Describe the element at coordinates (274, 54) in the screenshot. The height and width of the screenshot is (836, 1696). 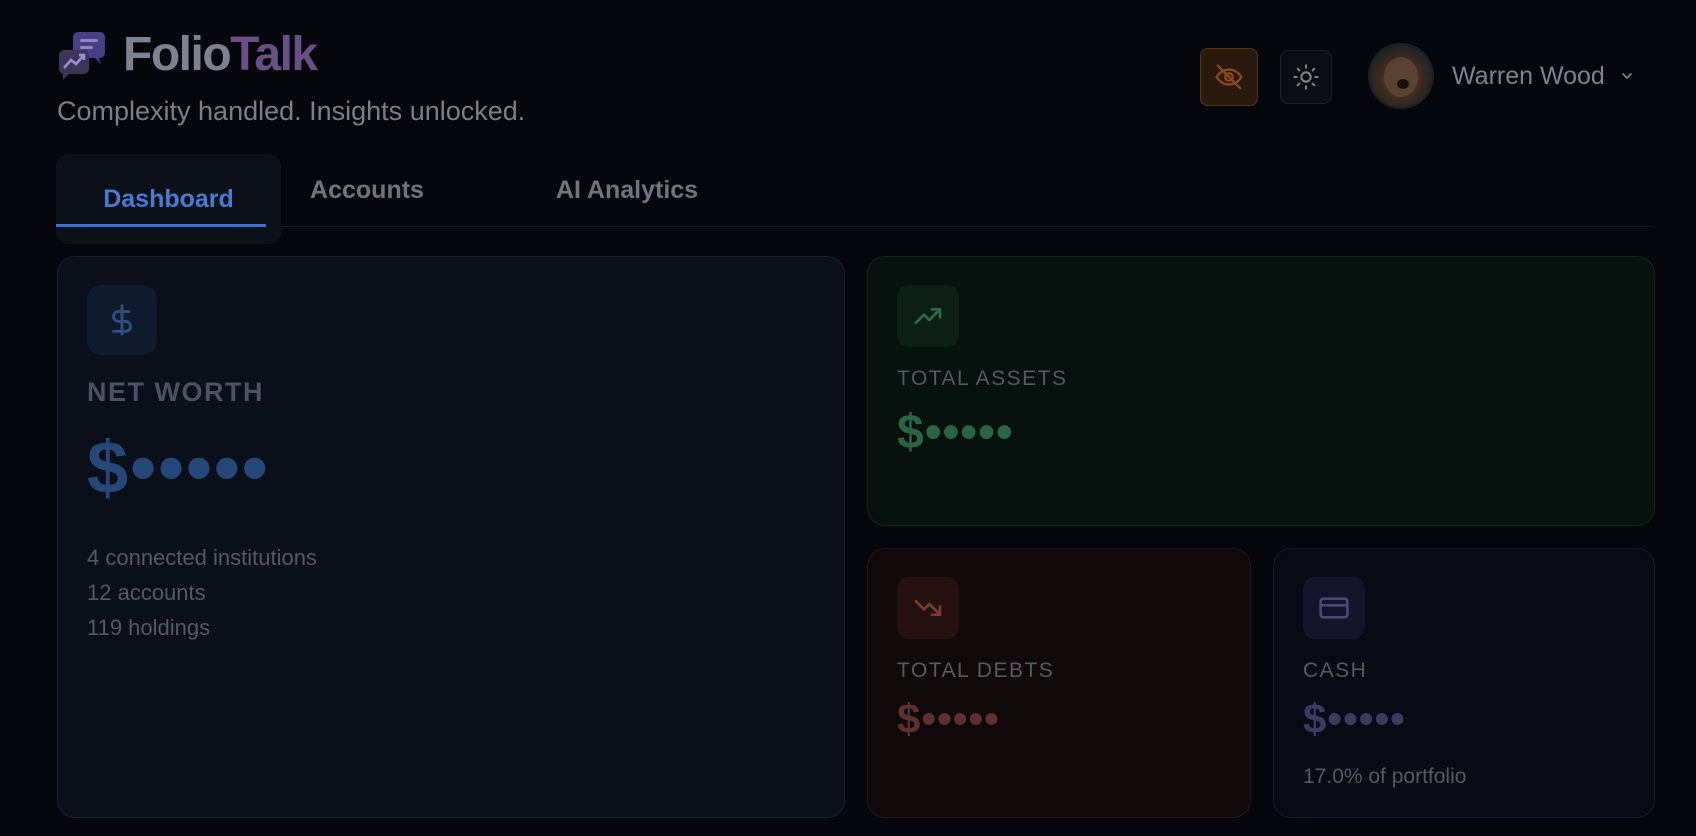
I see `brand-name-part2: Talk` at that location.